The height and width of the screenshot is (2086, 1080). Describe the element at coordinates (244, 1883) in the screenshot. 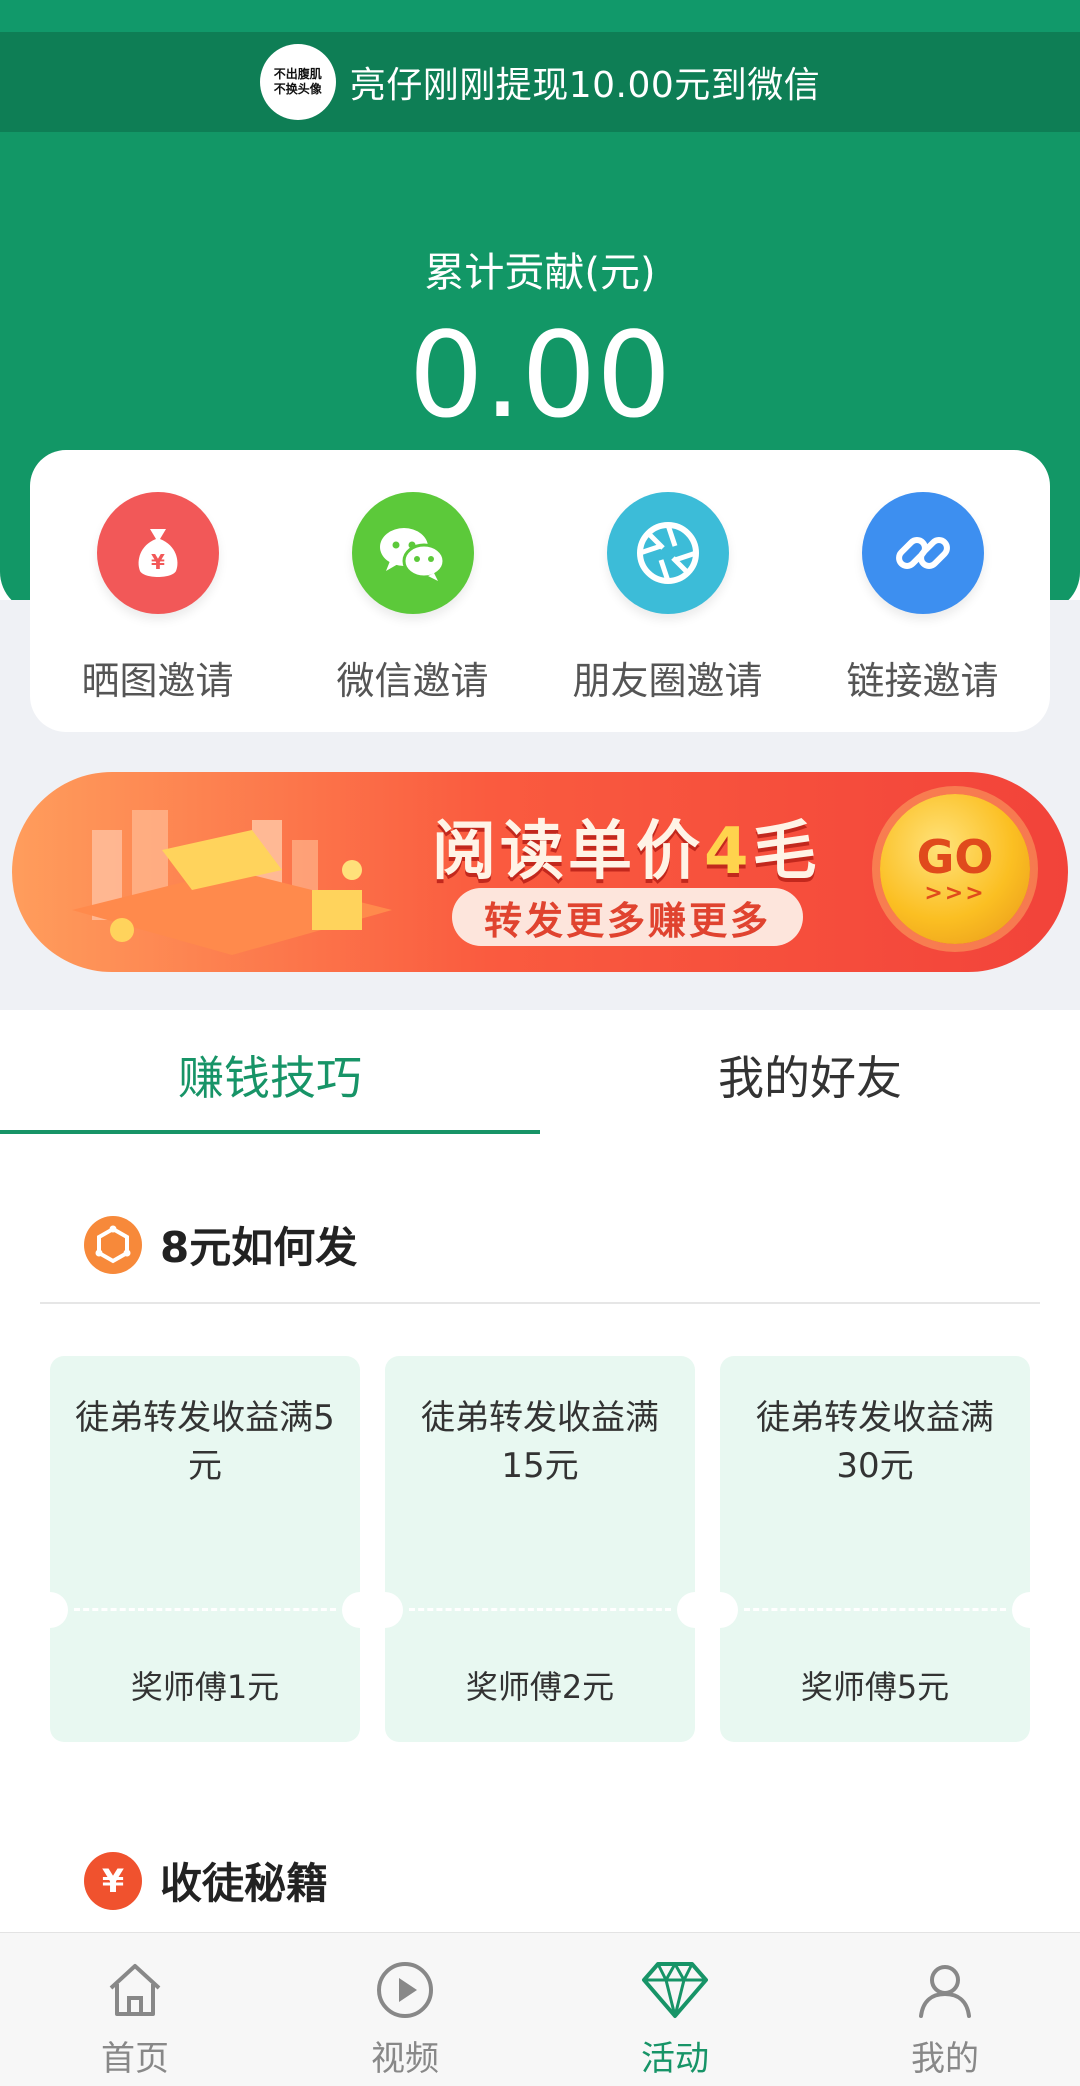

I see `section-tips-title: 收徒秘籍` at that location.